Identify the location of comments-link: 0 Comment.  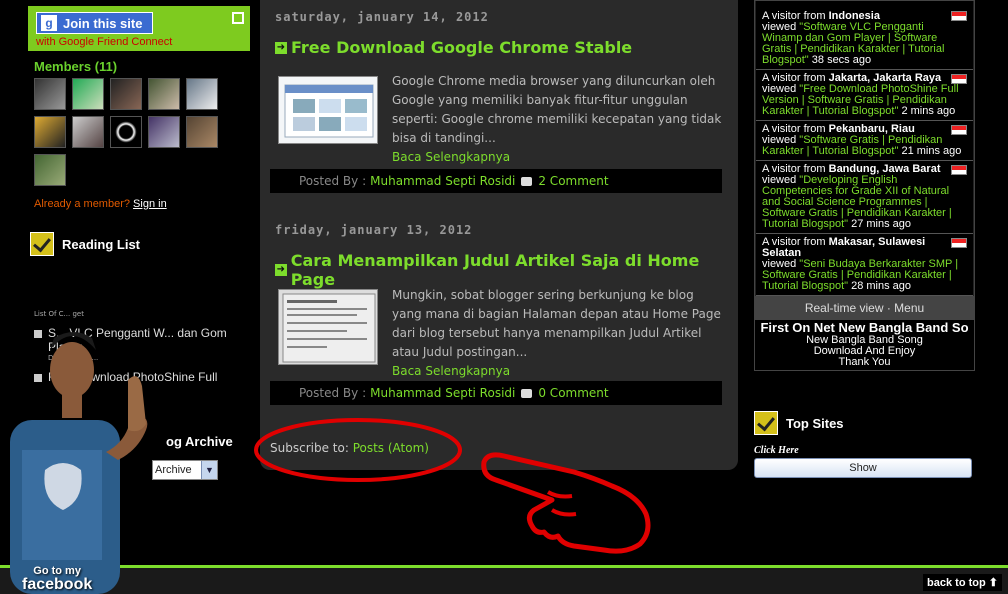
(573, 393).